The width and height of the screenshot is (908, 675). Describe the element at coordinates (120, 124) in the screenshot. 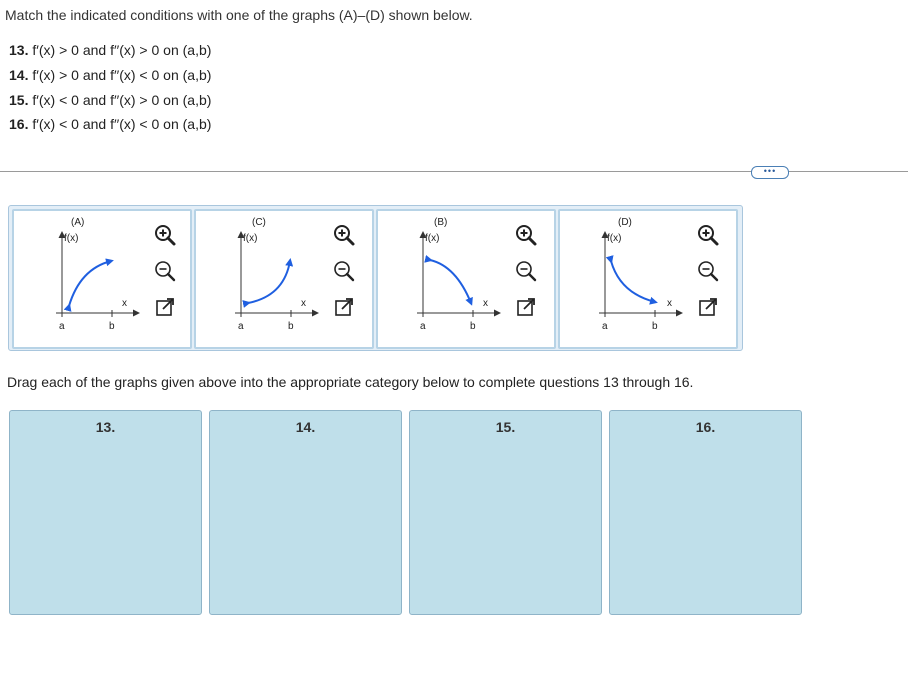

I see `condition-text: f′(x) < 0 and f′′(x) < 0 on (a,b)` at that location.